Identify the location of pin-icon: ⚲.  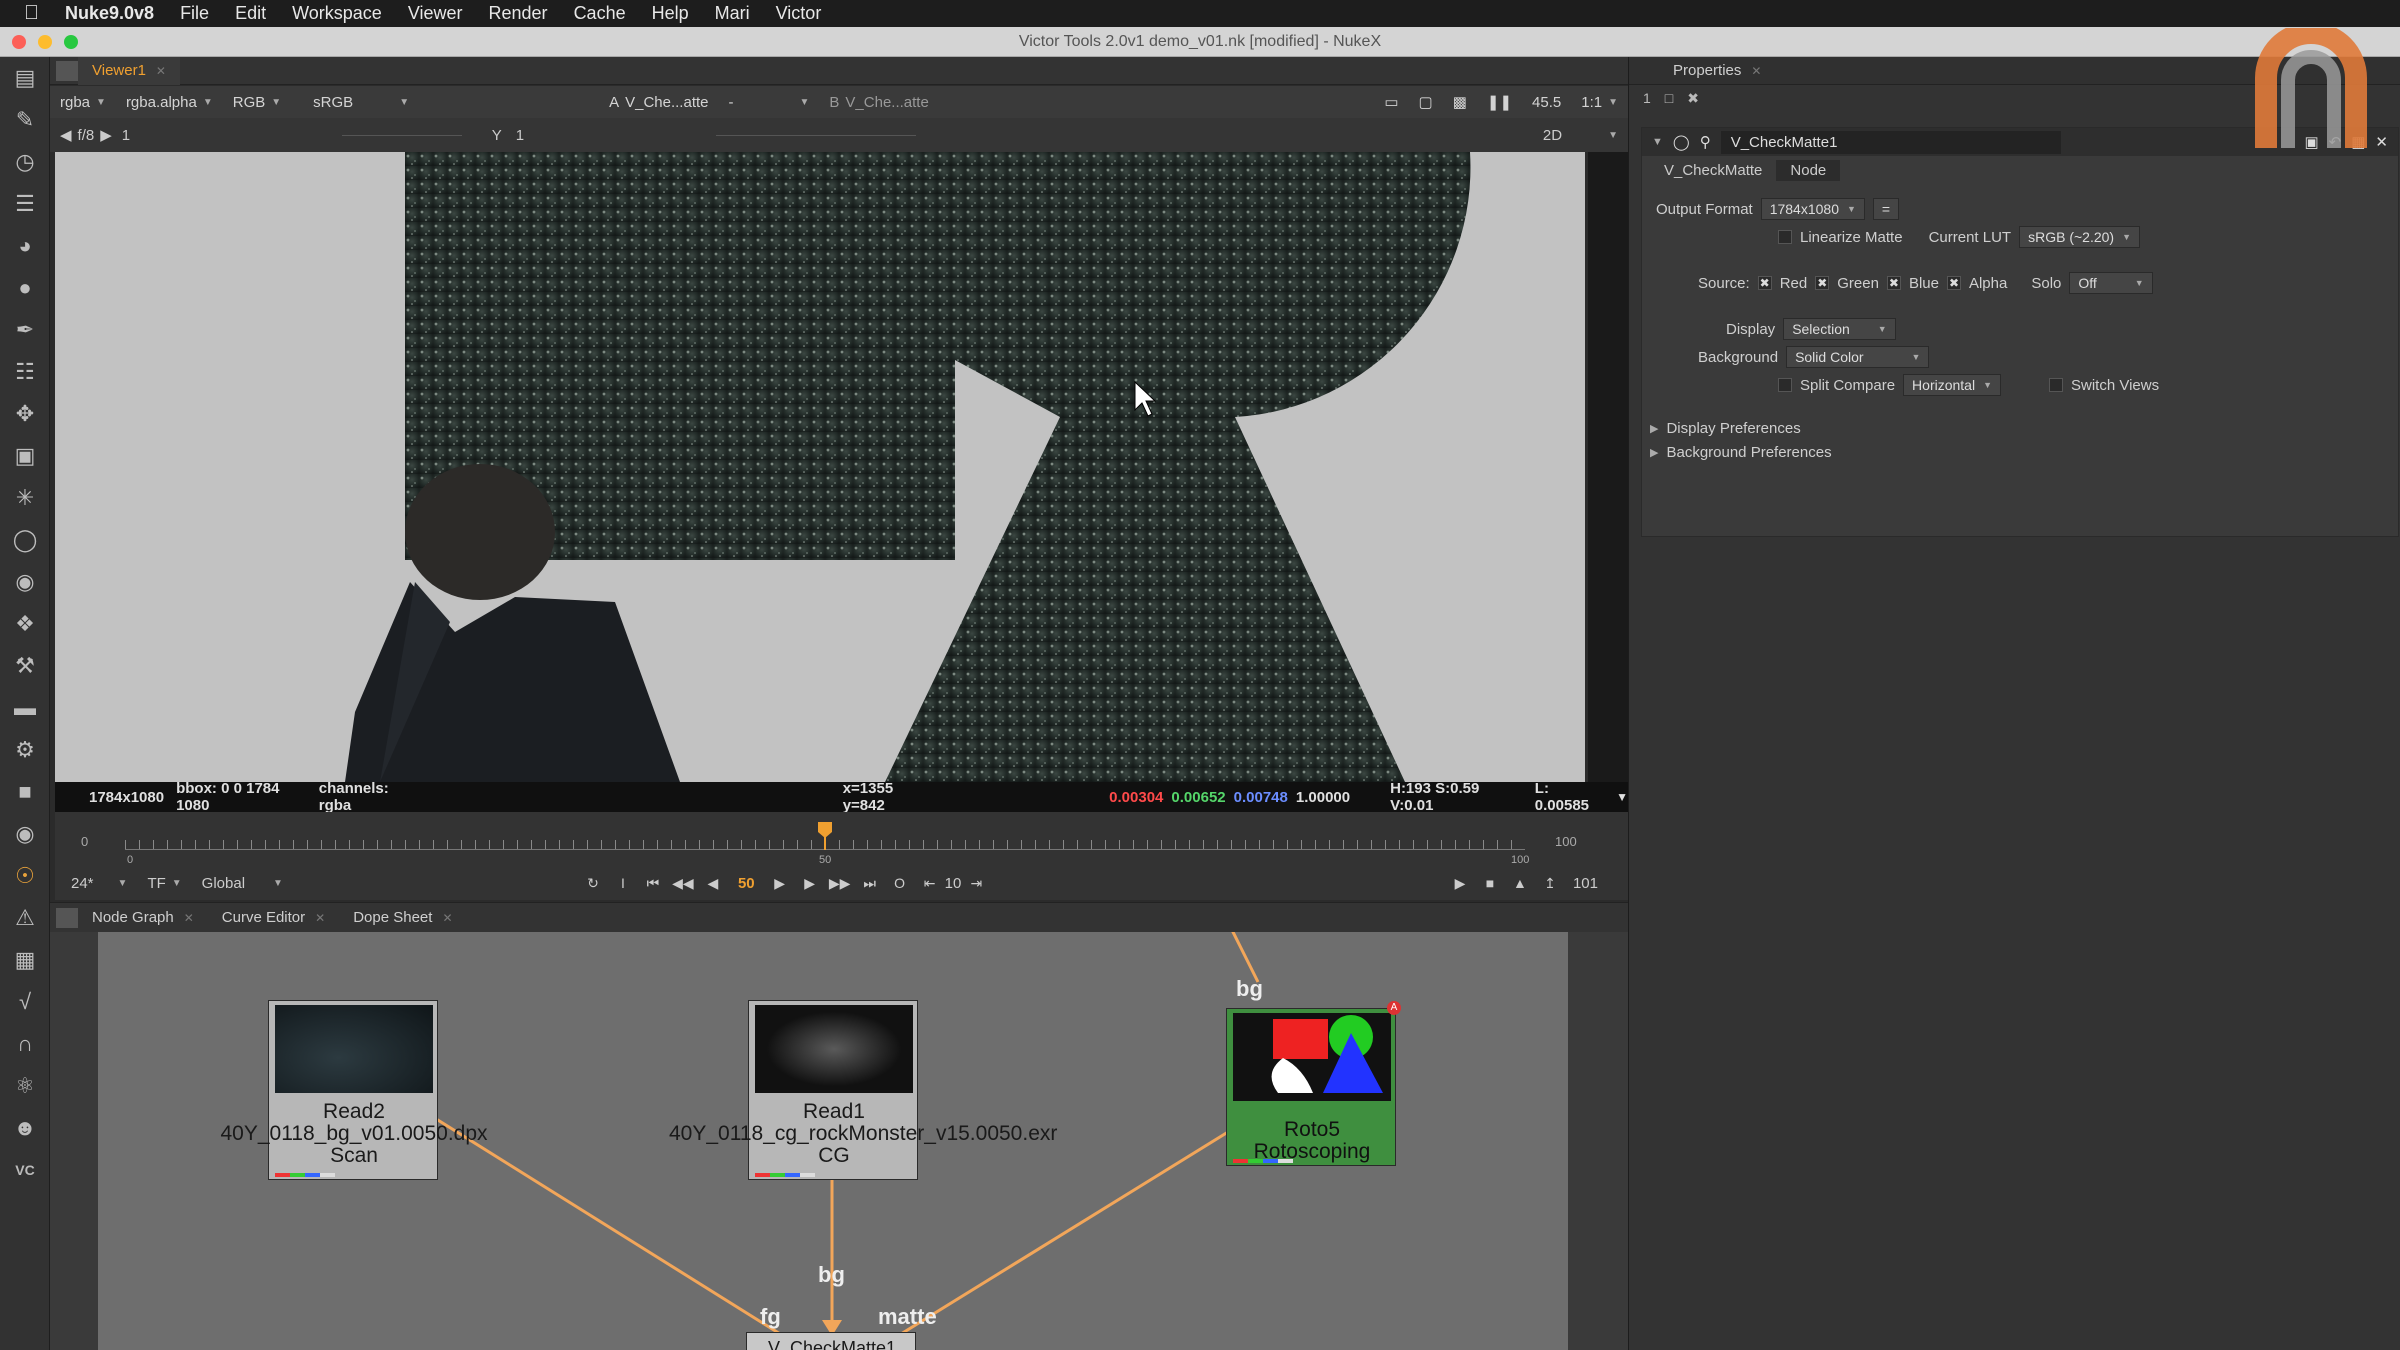
(1705, 142).